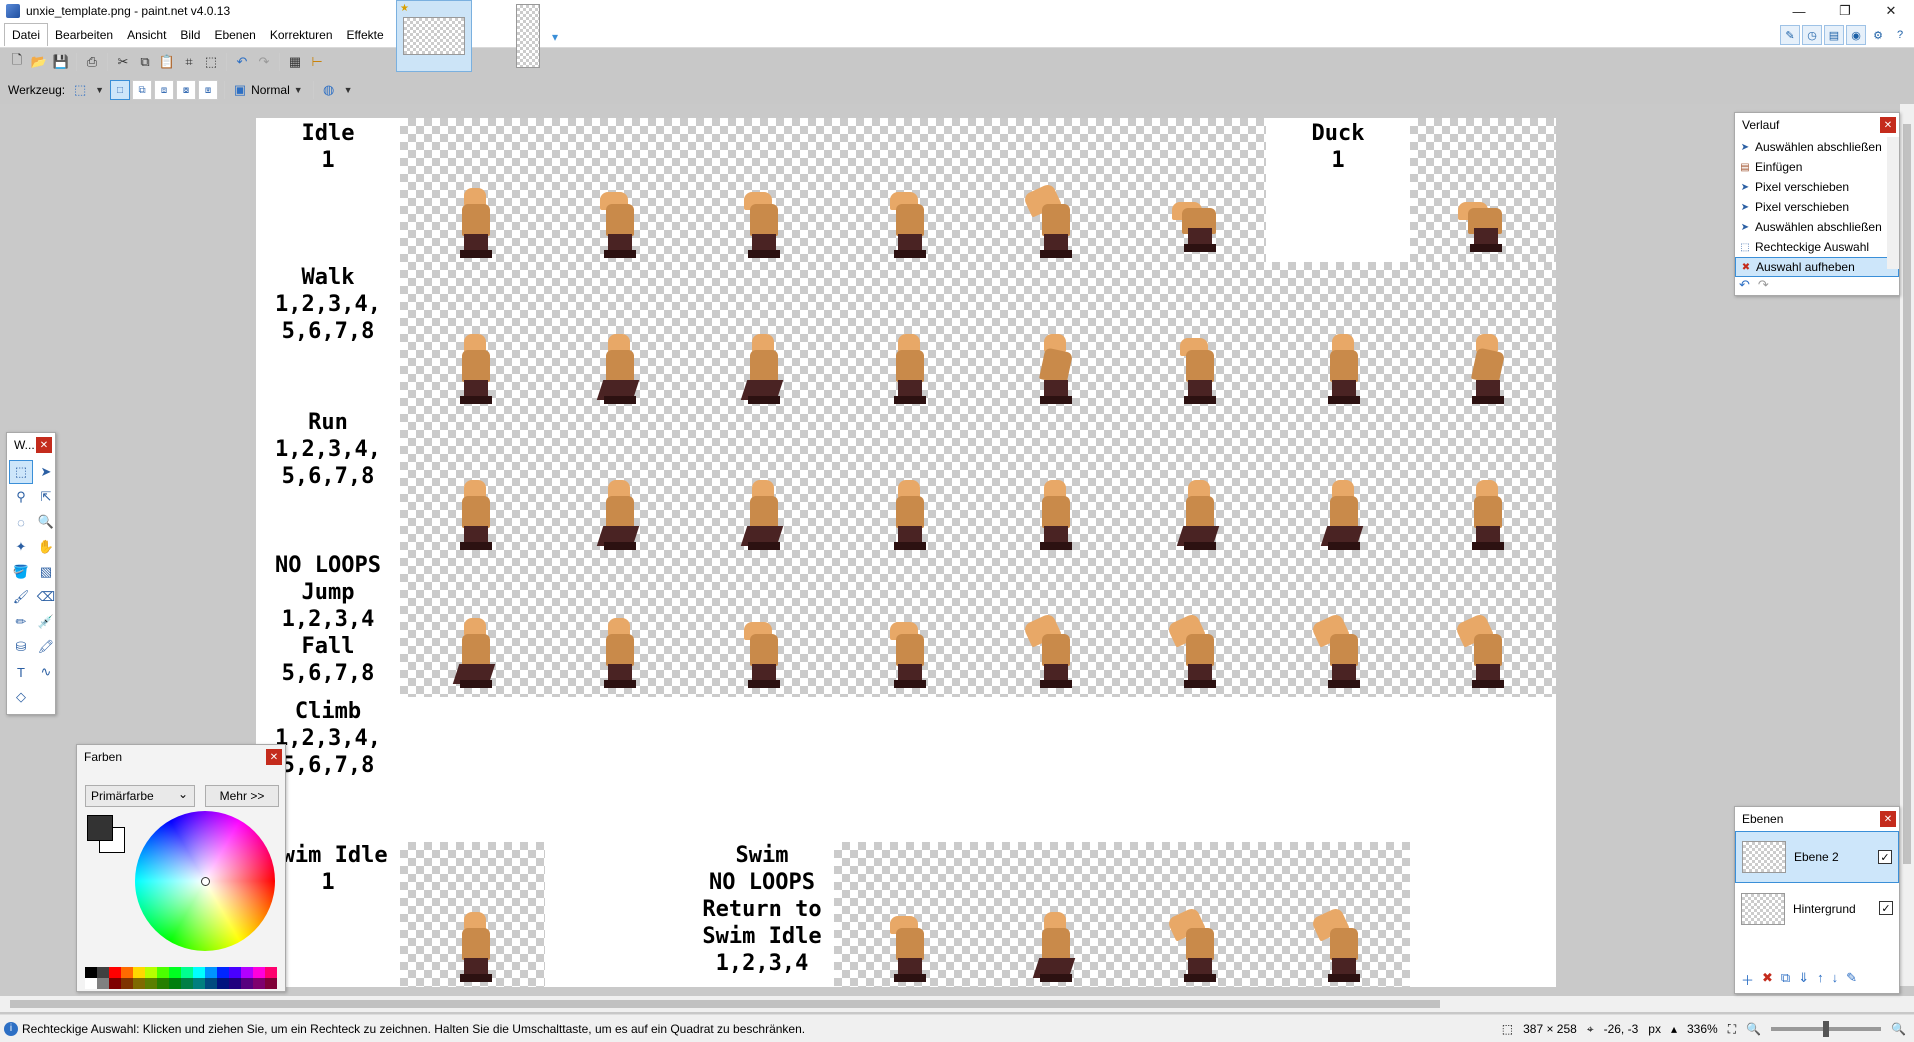 This screenshot has height=1042, width=1914. What do you see at coordinates (298, 90) in the screenshot?
I see `blend-dropdown-icon: ▼` at bounding box center [298, 90].